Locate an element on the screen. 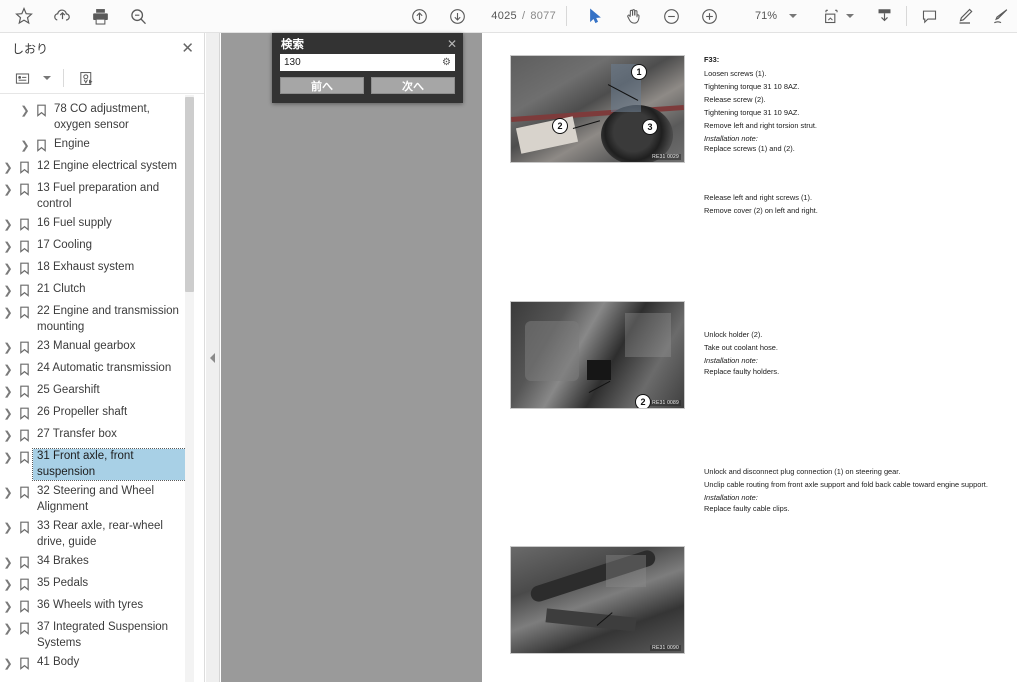 This screenshot has height=682, width=1017. sidebar-scrollbar: ▲ is located at coordinates (189, 388).